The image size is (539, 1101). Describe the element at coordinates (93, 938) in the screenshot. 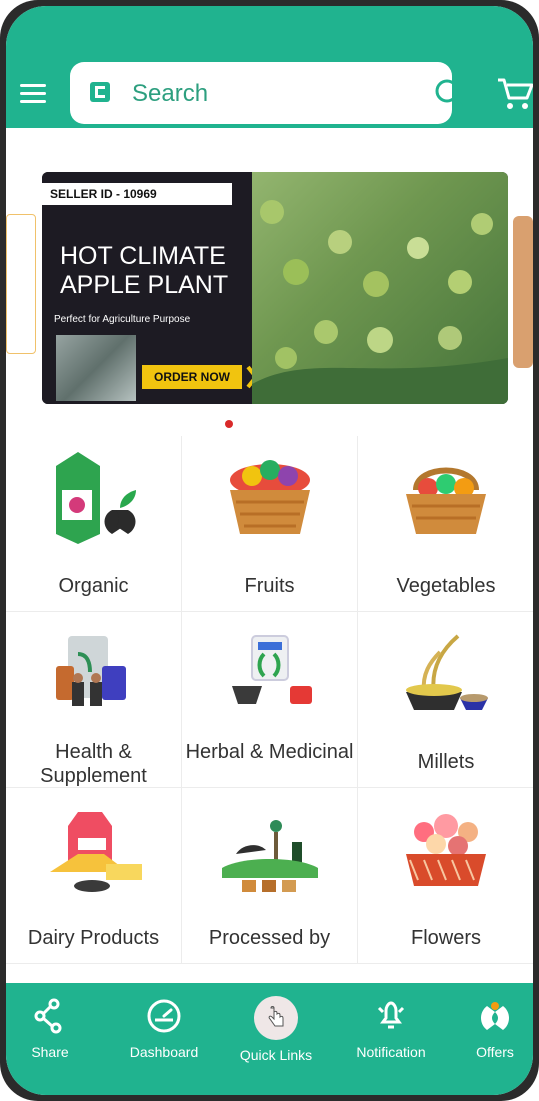

I see `category-label: Dairy Products` at that location.